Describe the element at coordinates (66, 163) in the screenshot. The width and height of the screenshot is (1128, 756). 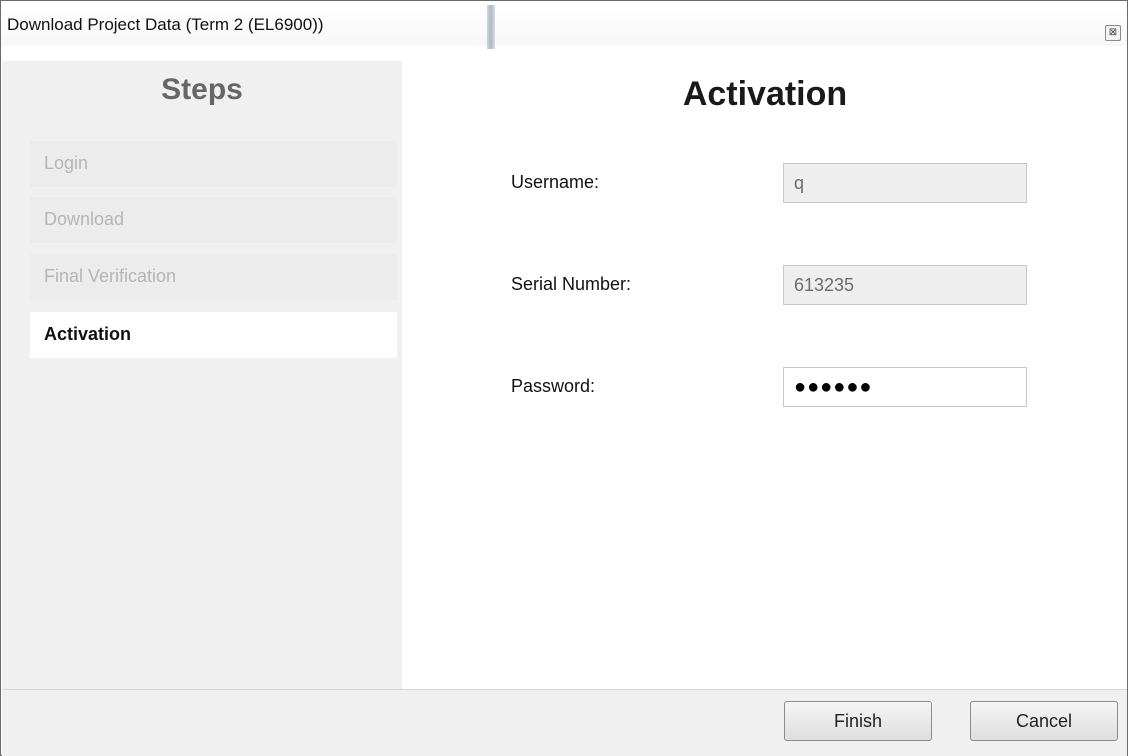
I see `step-label: Login` at that location.